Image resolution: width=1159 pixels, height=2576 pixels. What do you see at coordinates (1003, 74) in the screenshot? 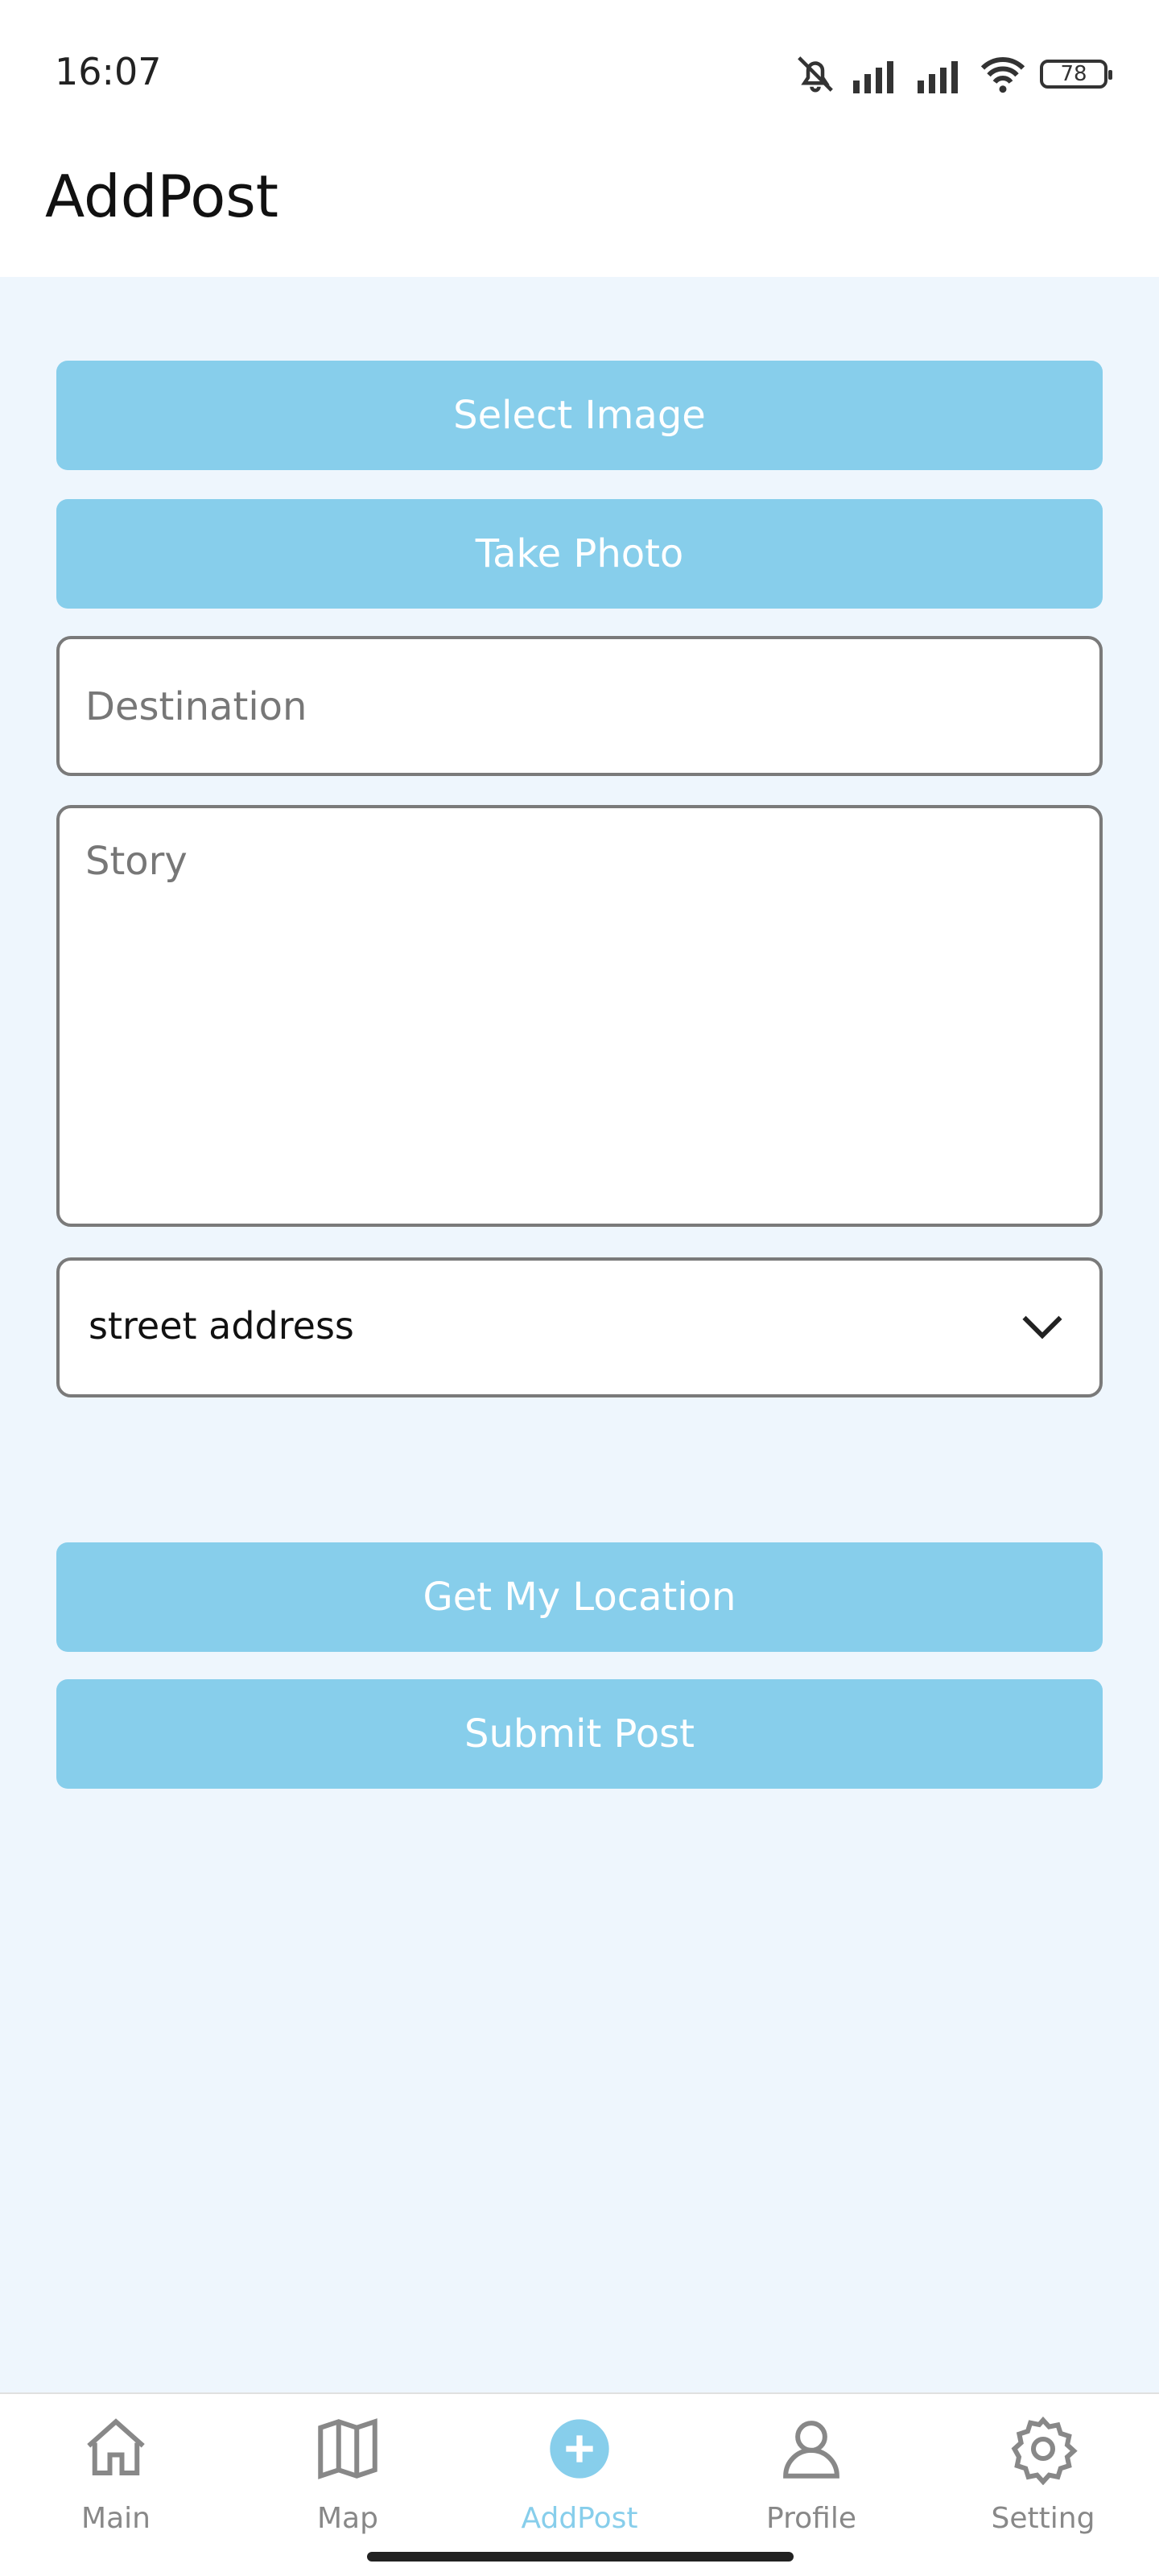
I see `wifi-icon` at bounding box center [1003, 74].